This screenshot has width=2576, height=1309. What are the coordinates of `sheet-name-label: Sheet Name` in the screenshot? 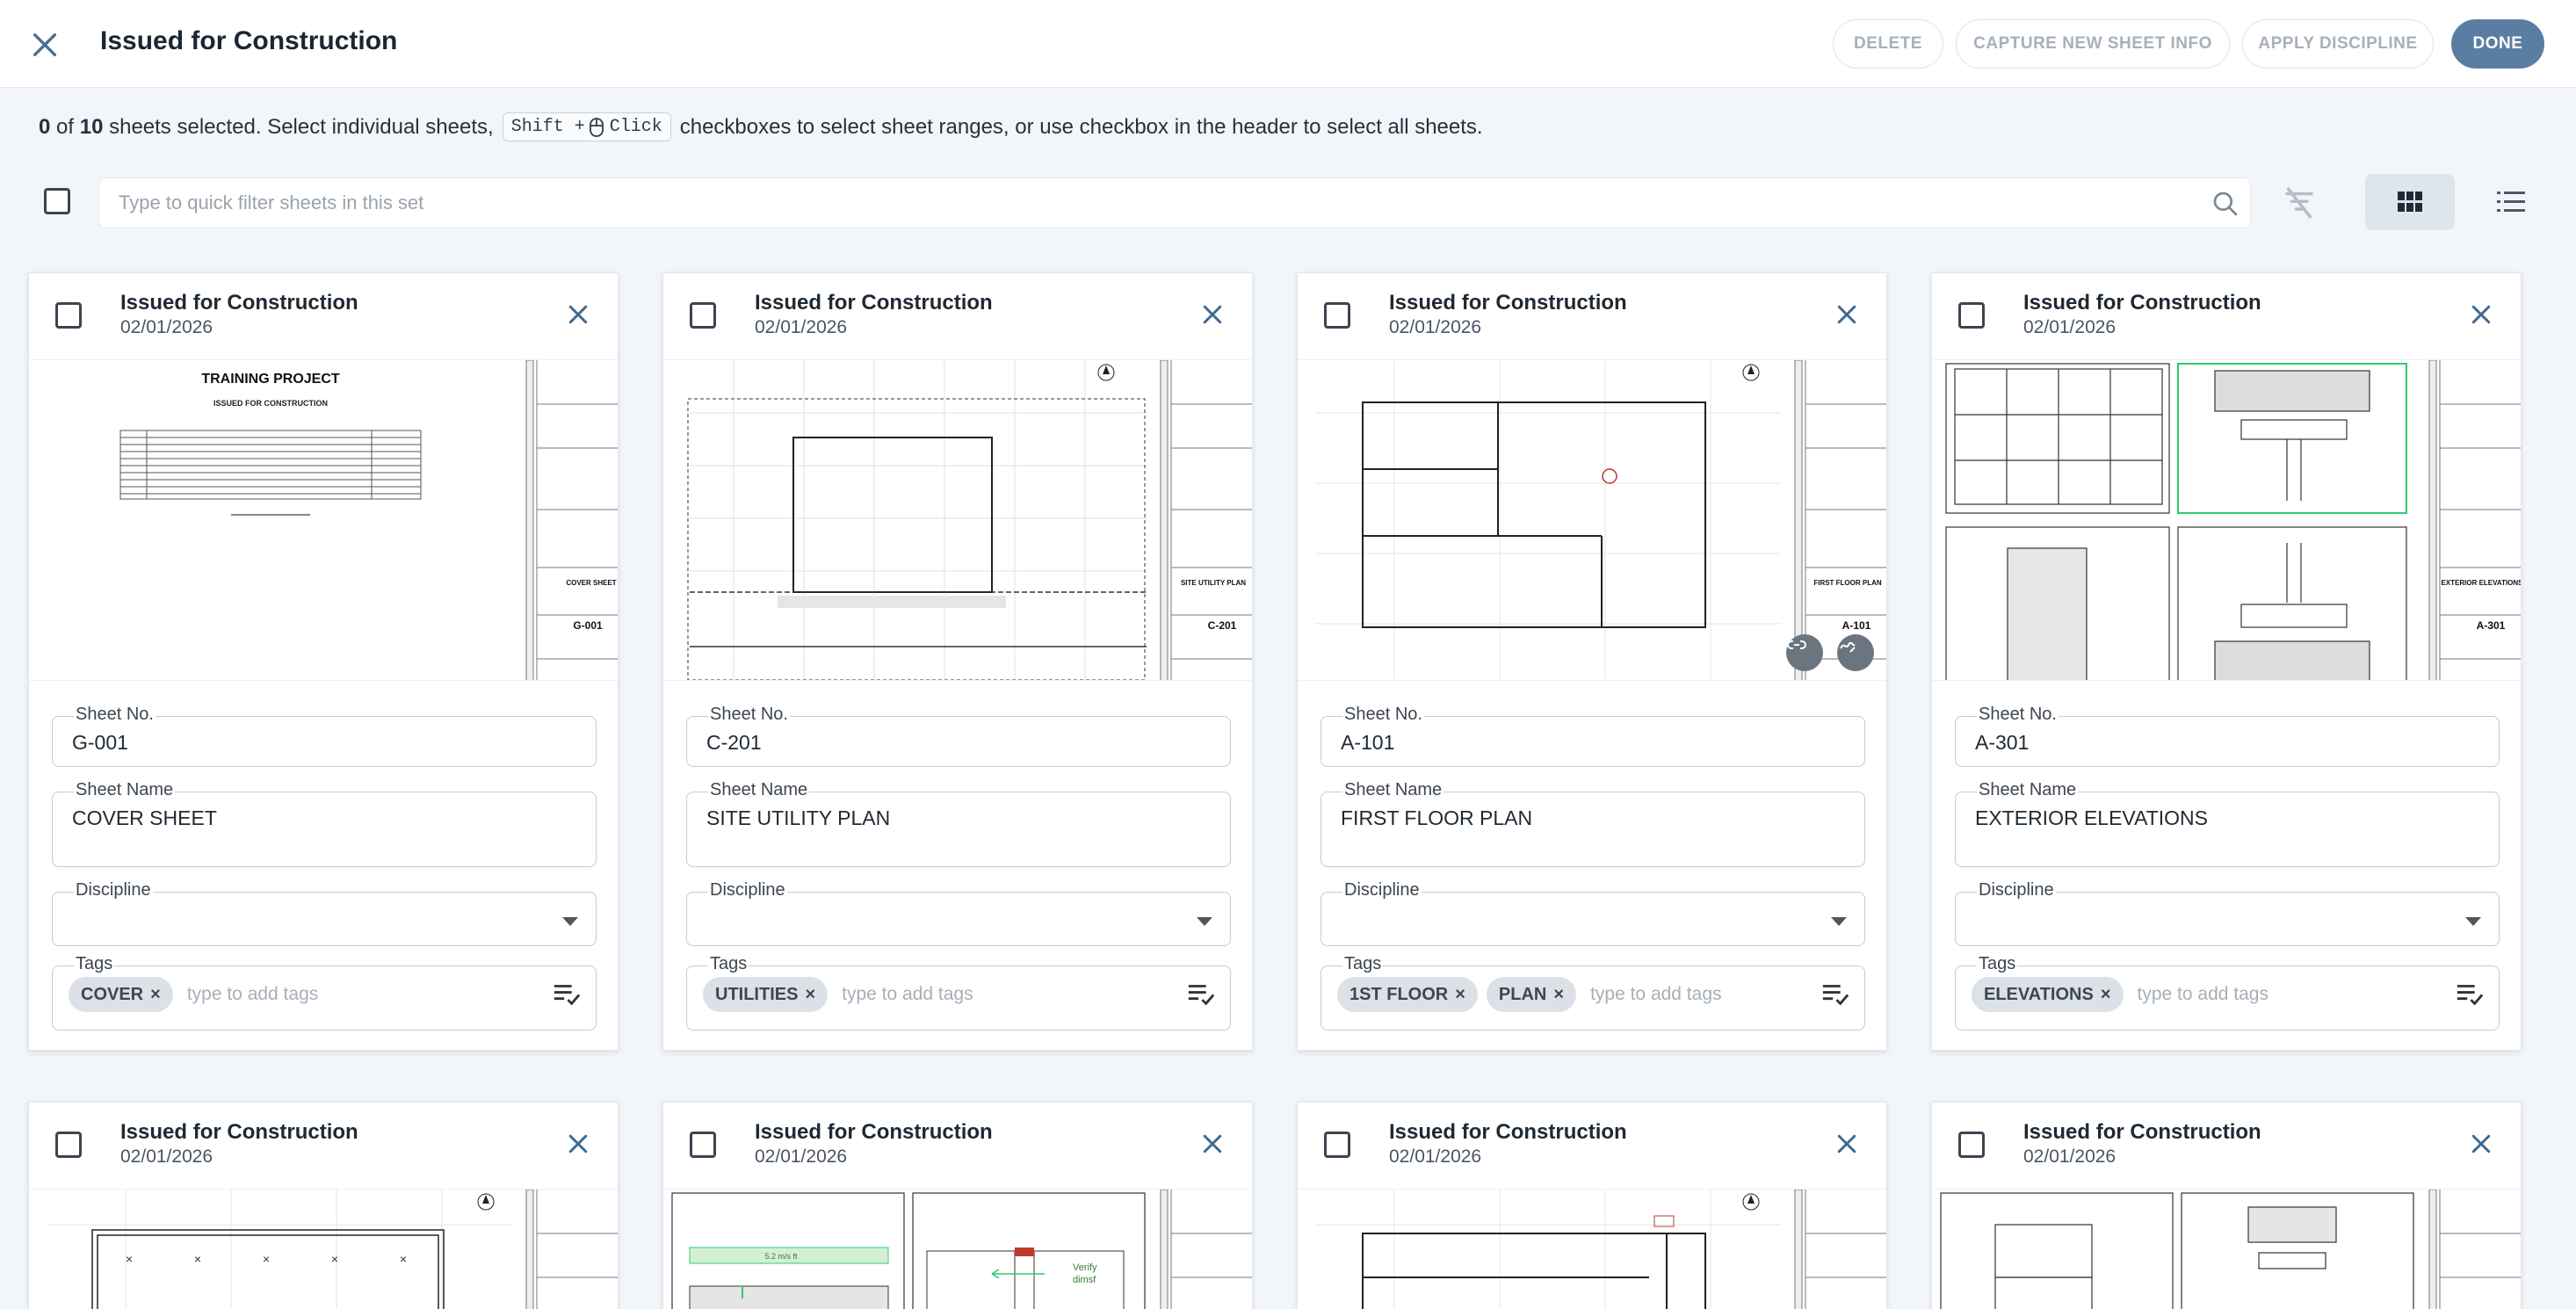 It's located at (2028, 790).